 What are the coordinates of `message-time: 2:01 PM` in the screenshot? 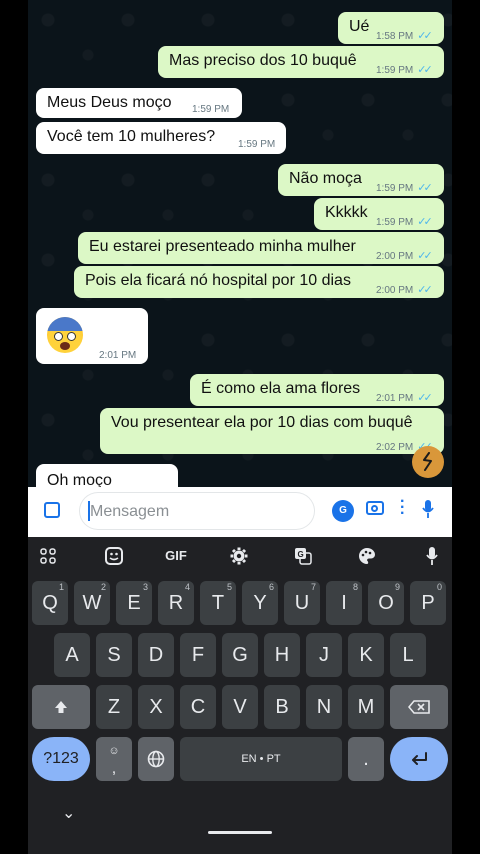 It's located at (118, 355).